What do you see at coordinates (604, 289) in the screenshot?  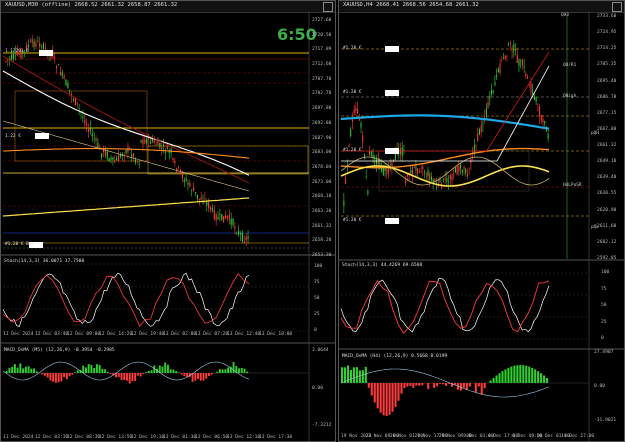 I see `price-axis-label: 75` at bounding box center [604, 289].